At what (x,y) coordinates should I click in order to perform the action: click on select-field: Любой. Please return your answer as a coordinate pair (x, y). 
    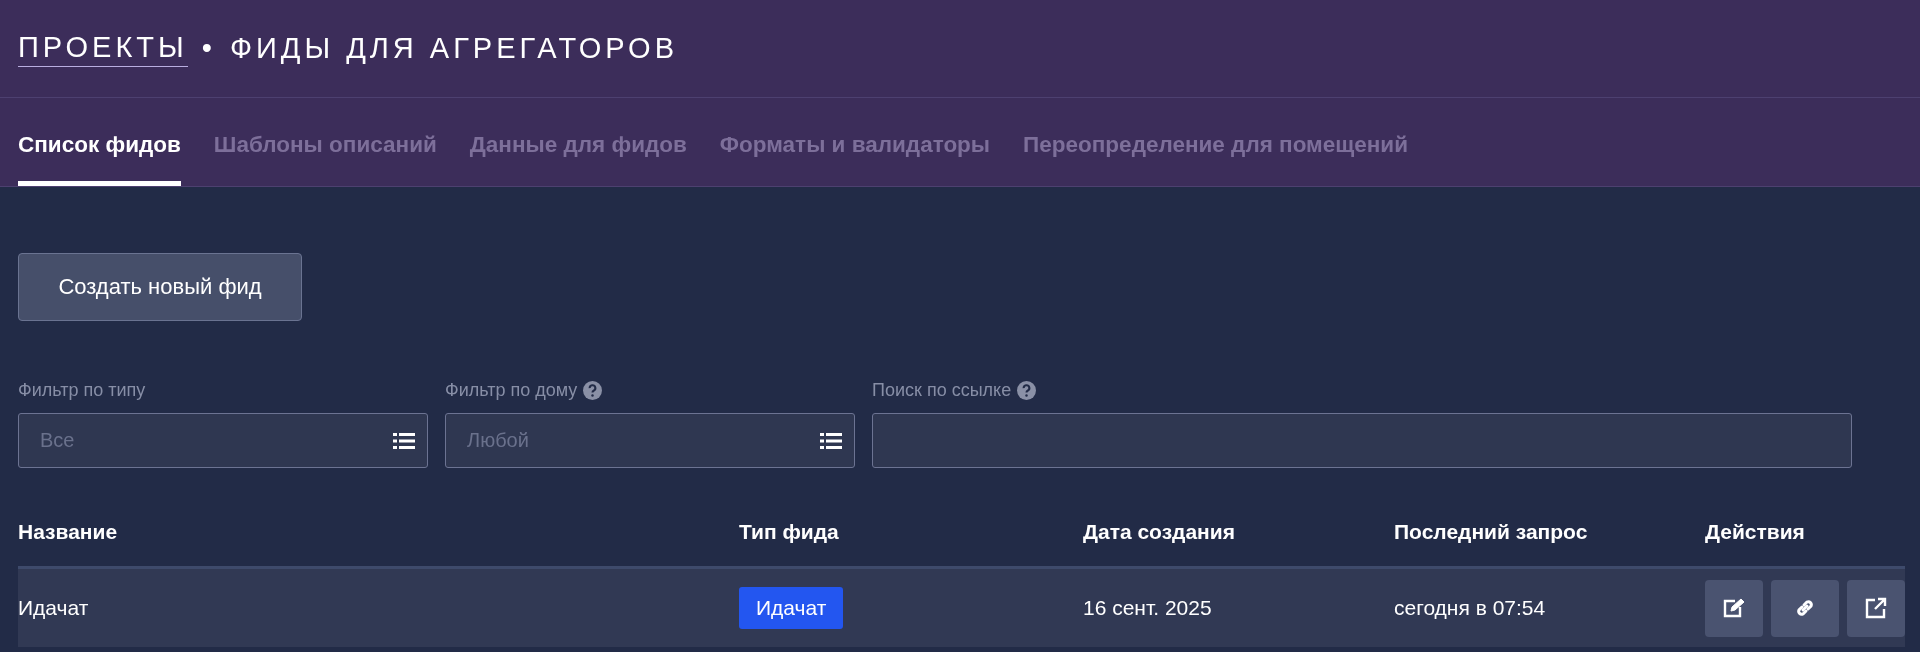
    Looking at the image, I should click on (650, 440).